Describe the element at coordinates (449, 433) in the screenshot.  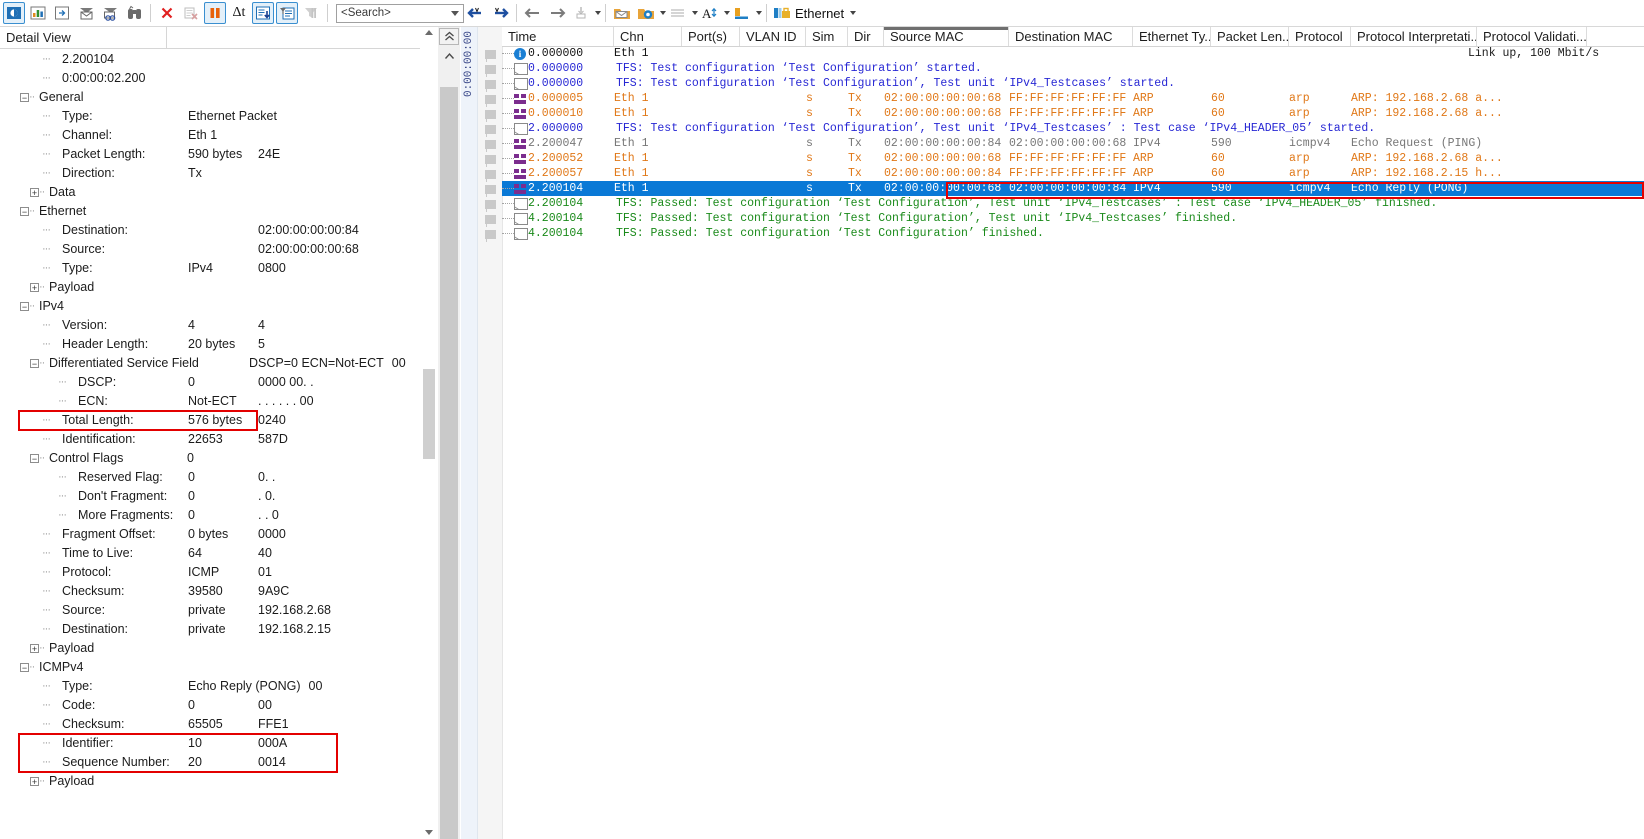
I see `packet-list-scrollbar` at that location.